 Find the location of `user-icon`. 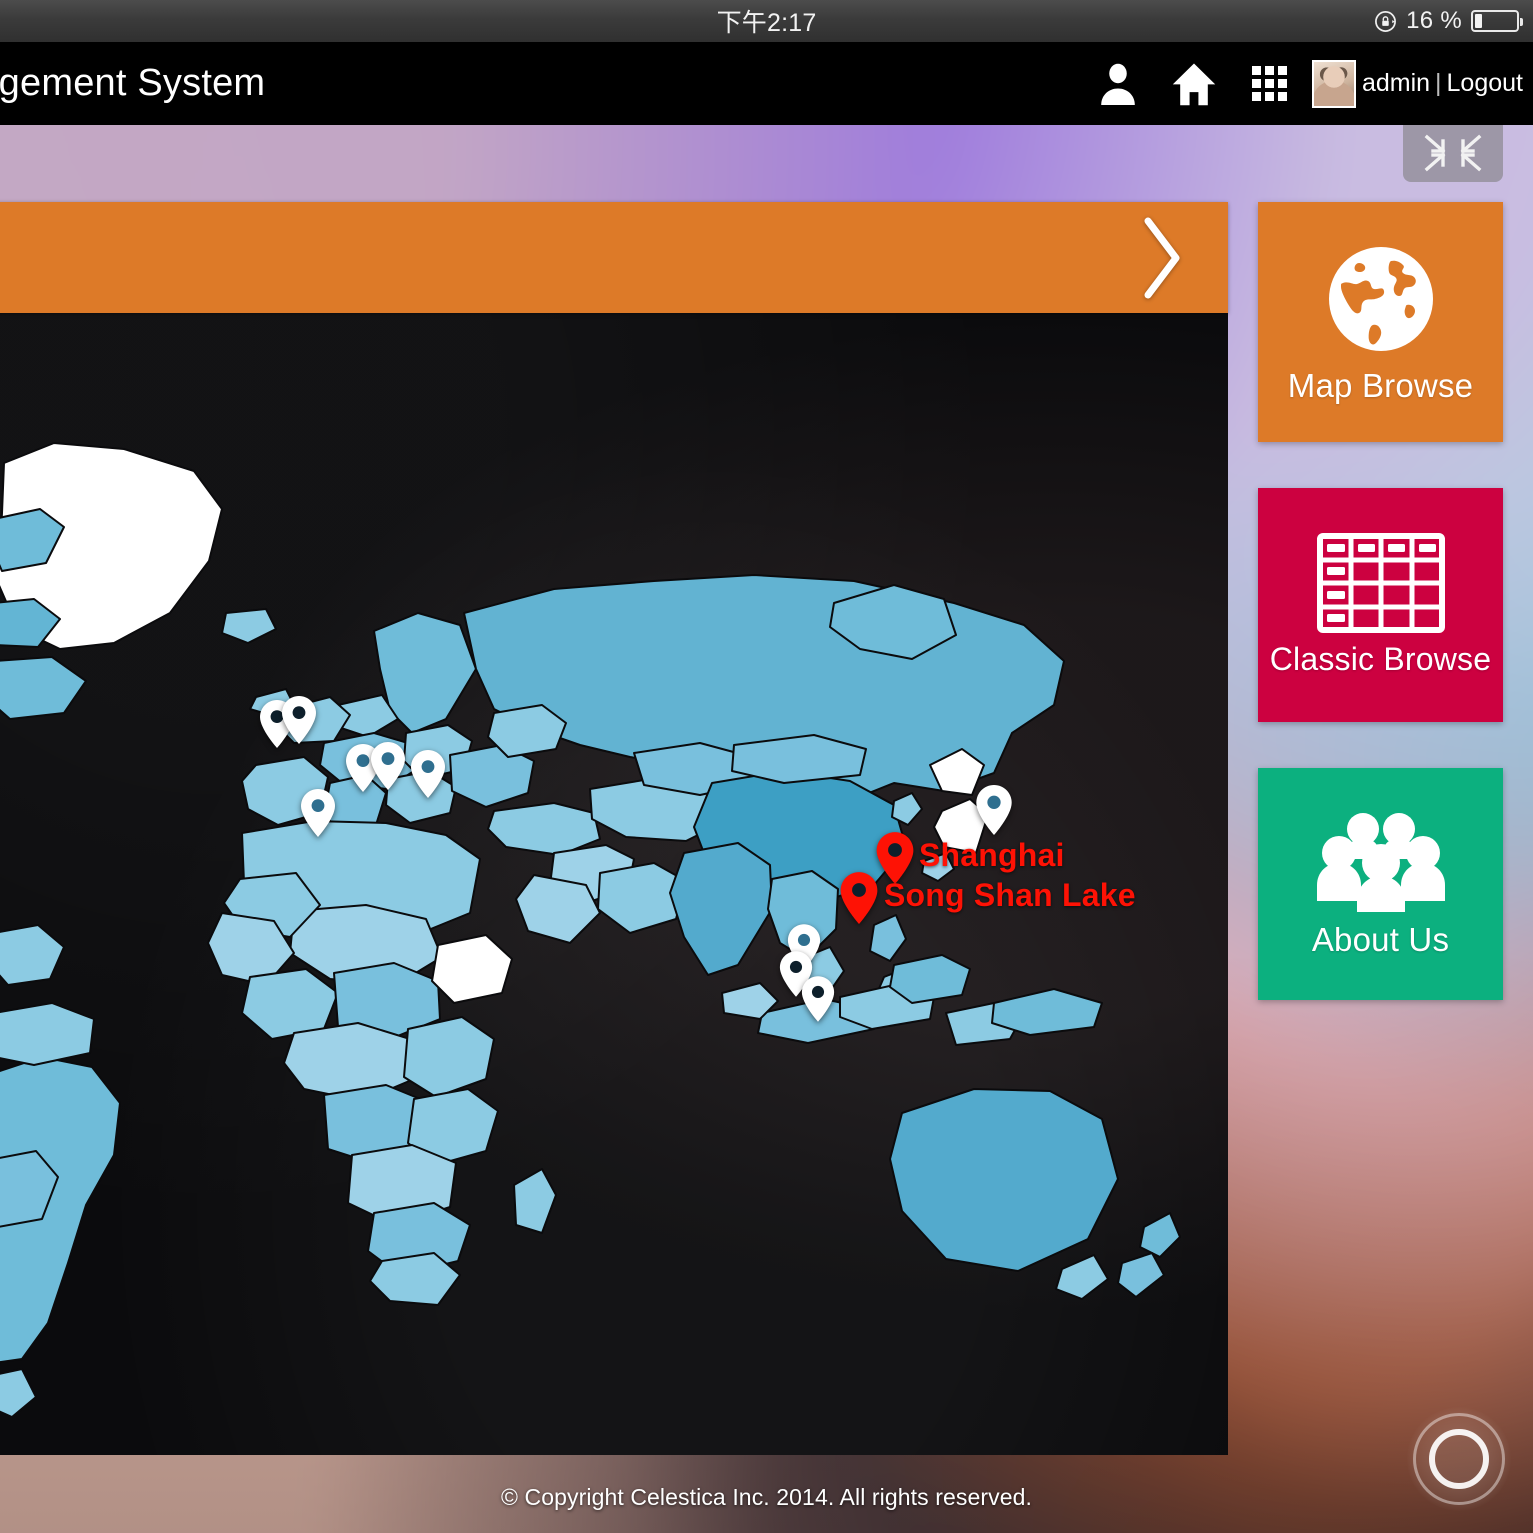

user-icon is located at coordinates (1118, 83).